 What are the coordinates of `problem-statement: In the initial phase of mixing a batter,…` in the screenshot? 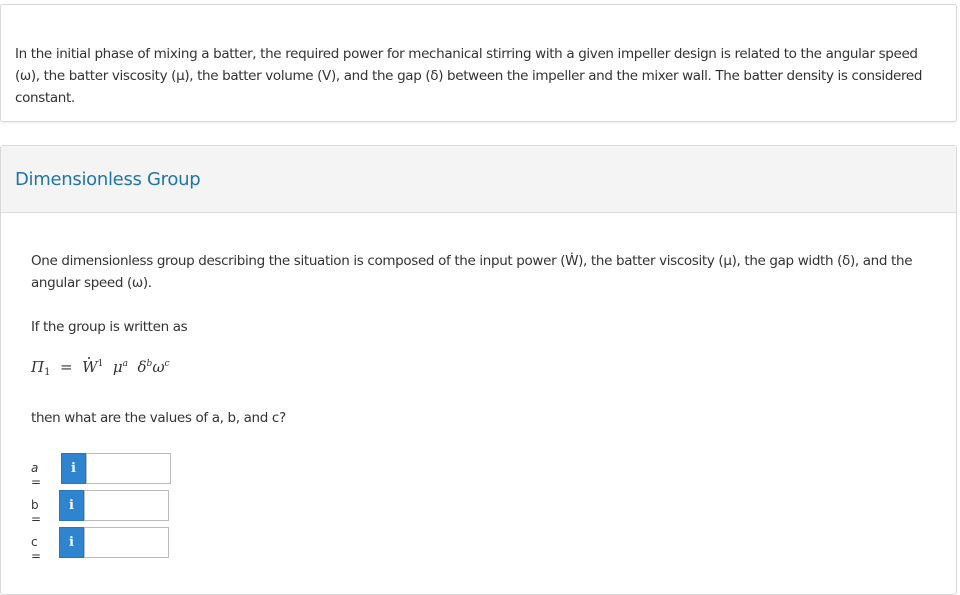 It's located at (469, 76).